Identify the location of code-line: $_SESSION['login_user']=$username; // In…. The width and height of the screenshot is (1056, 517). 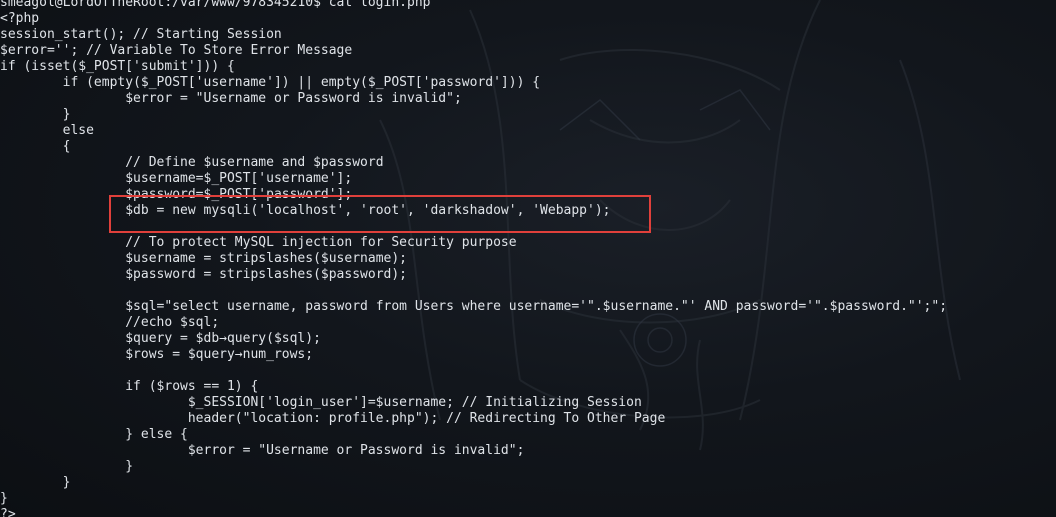
(321, 402).